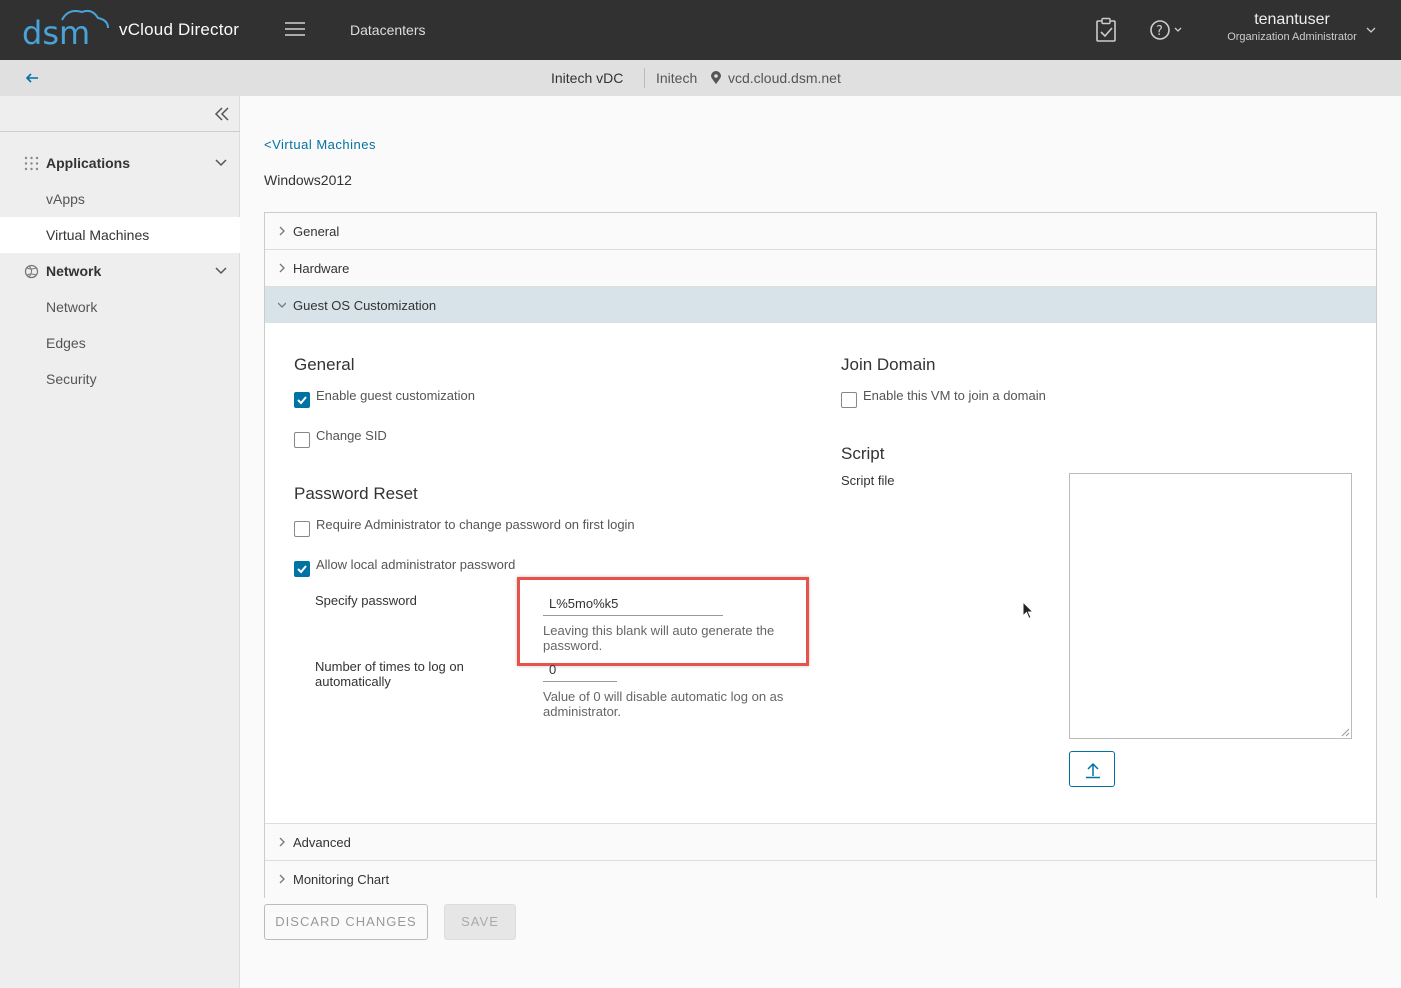 This screenshot has height=988, width=1401. I want to click on org-name: Initech, so click(677, 78).